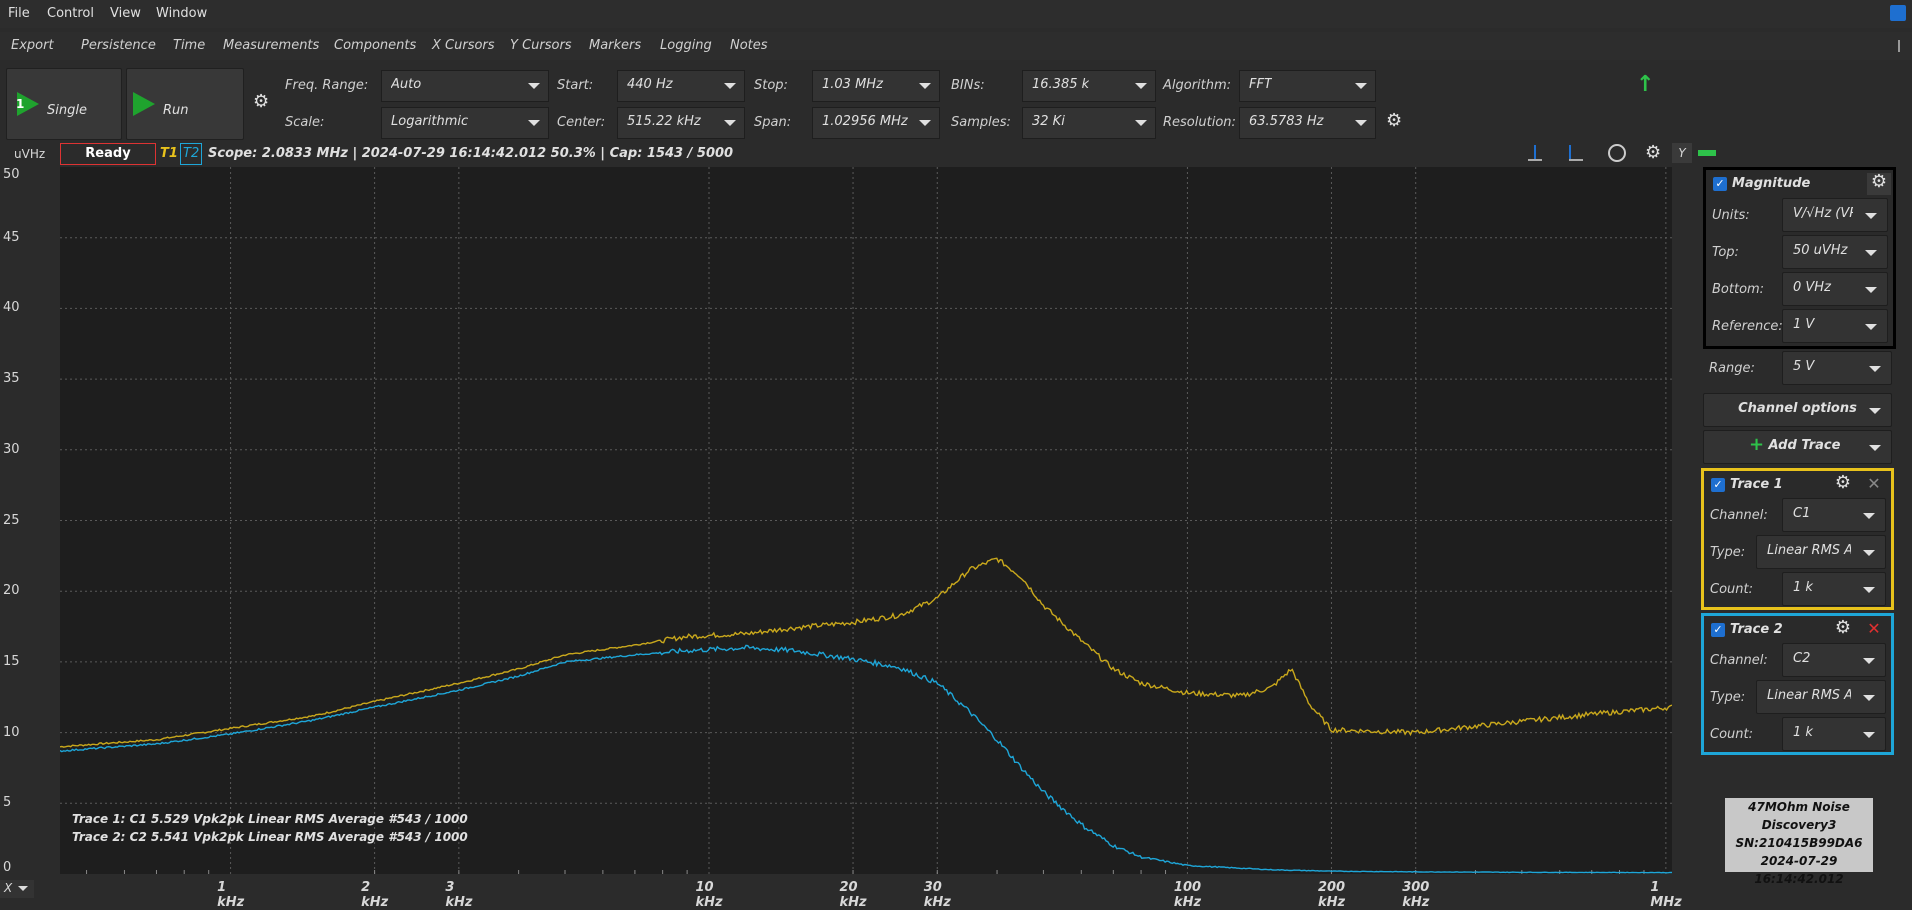 The image size is (1912, 910). Describe the element at coordinates (1843, 629) in the screenshot. I see `trace2-gear-icon: ⚙` at that location.